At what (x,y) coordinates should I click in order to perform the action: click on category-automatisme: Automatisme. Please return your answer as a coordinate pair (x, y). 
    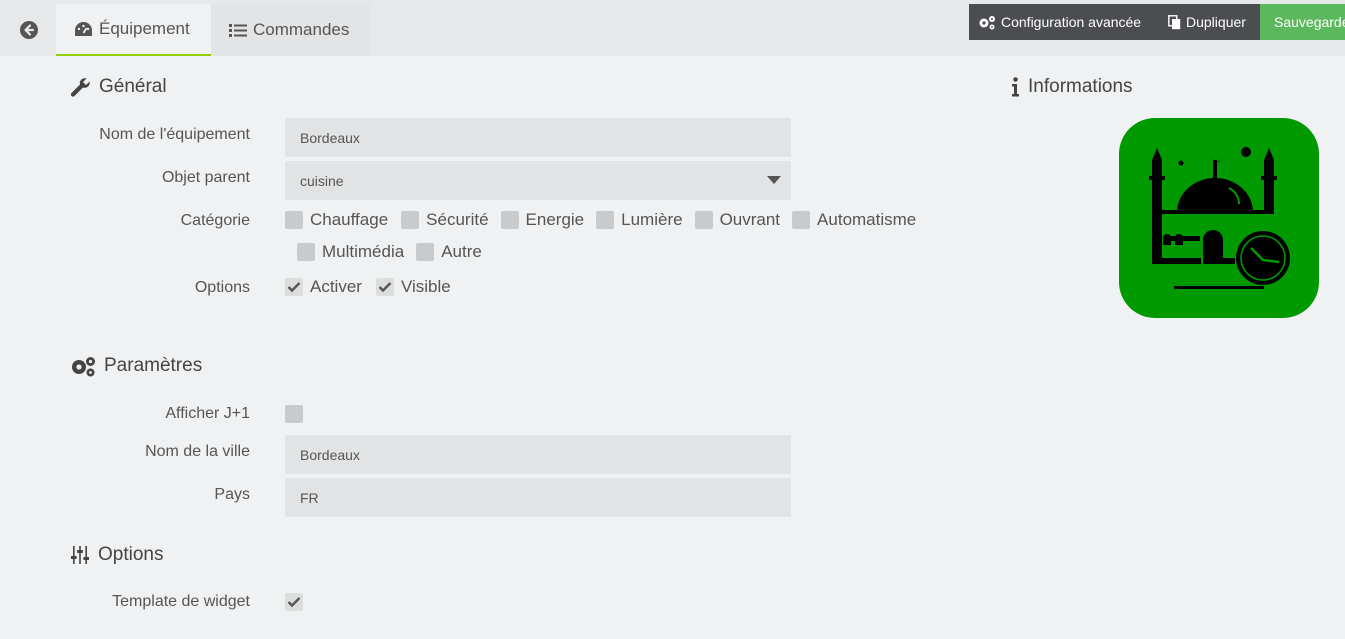
    Looking at the image, I should click on (854, 220).